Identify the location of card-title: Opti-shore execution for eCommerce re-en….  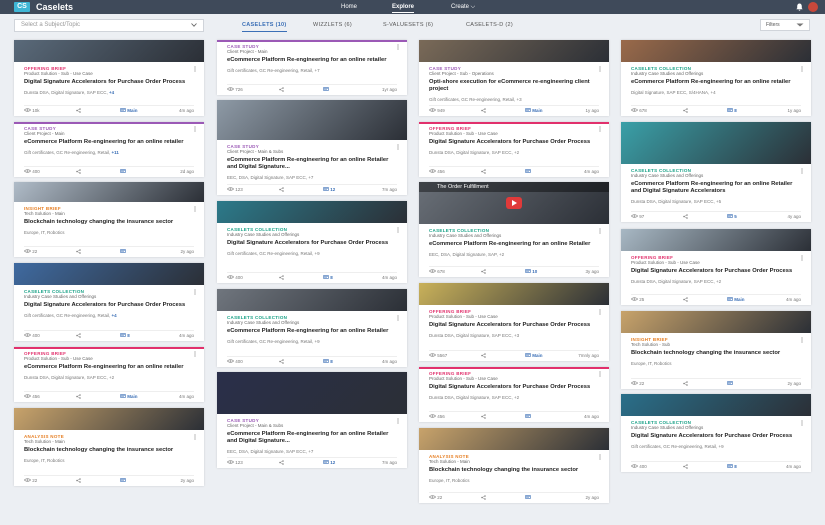
(514, 86).